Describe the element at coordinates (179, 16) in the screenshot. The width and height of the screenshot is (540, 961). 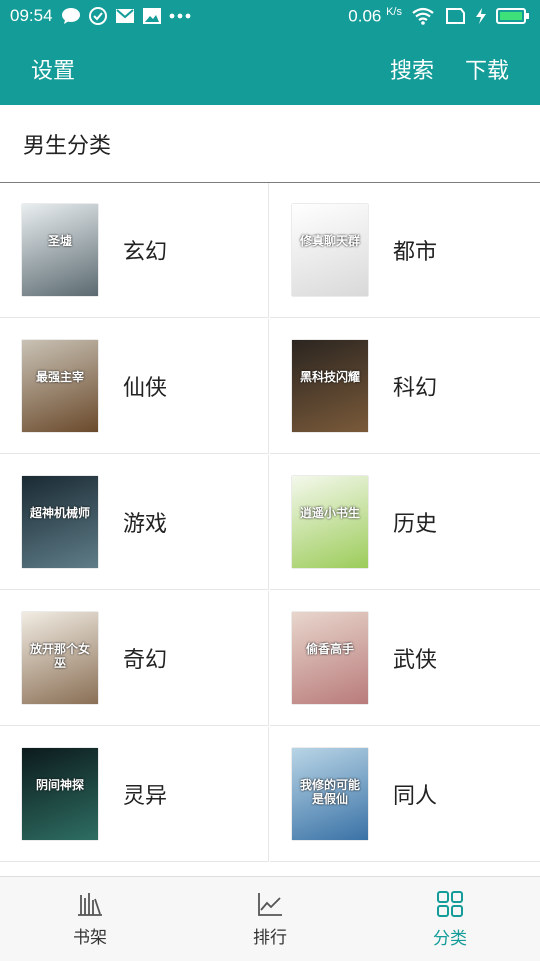
I see `more-dots-icon` at that location.